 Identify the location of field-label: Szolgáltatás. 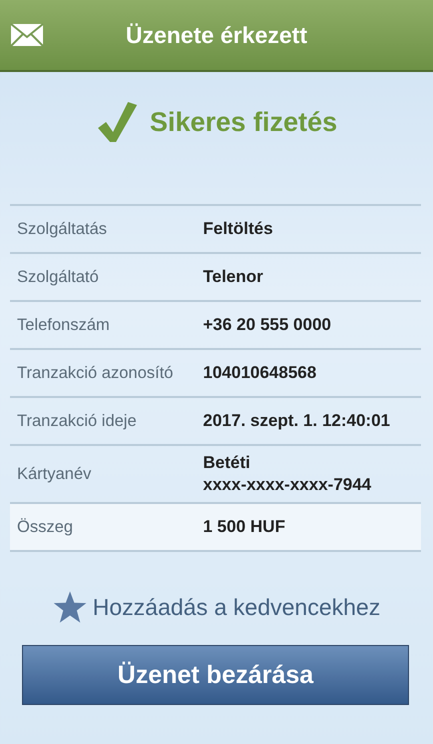
(62, 229).